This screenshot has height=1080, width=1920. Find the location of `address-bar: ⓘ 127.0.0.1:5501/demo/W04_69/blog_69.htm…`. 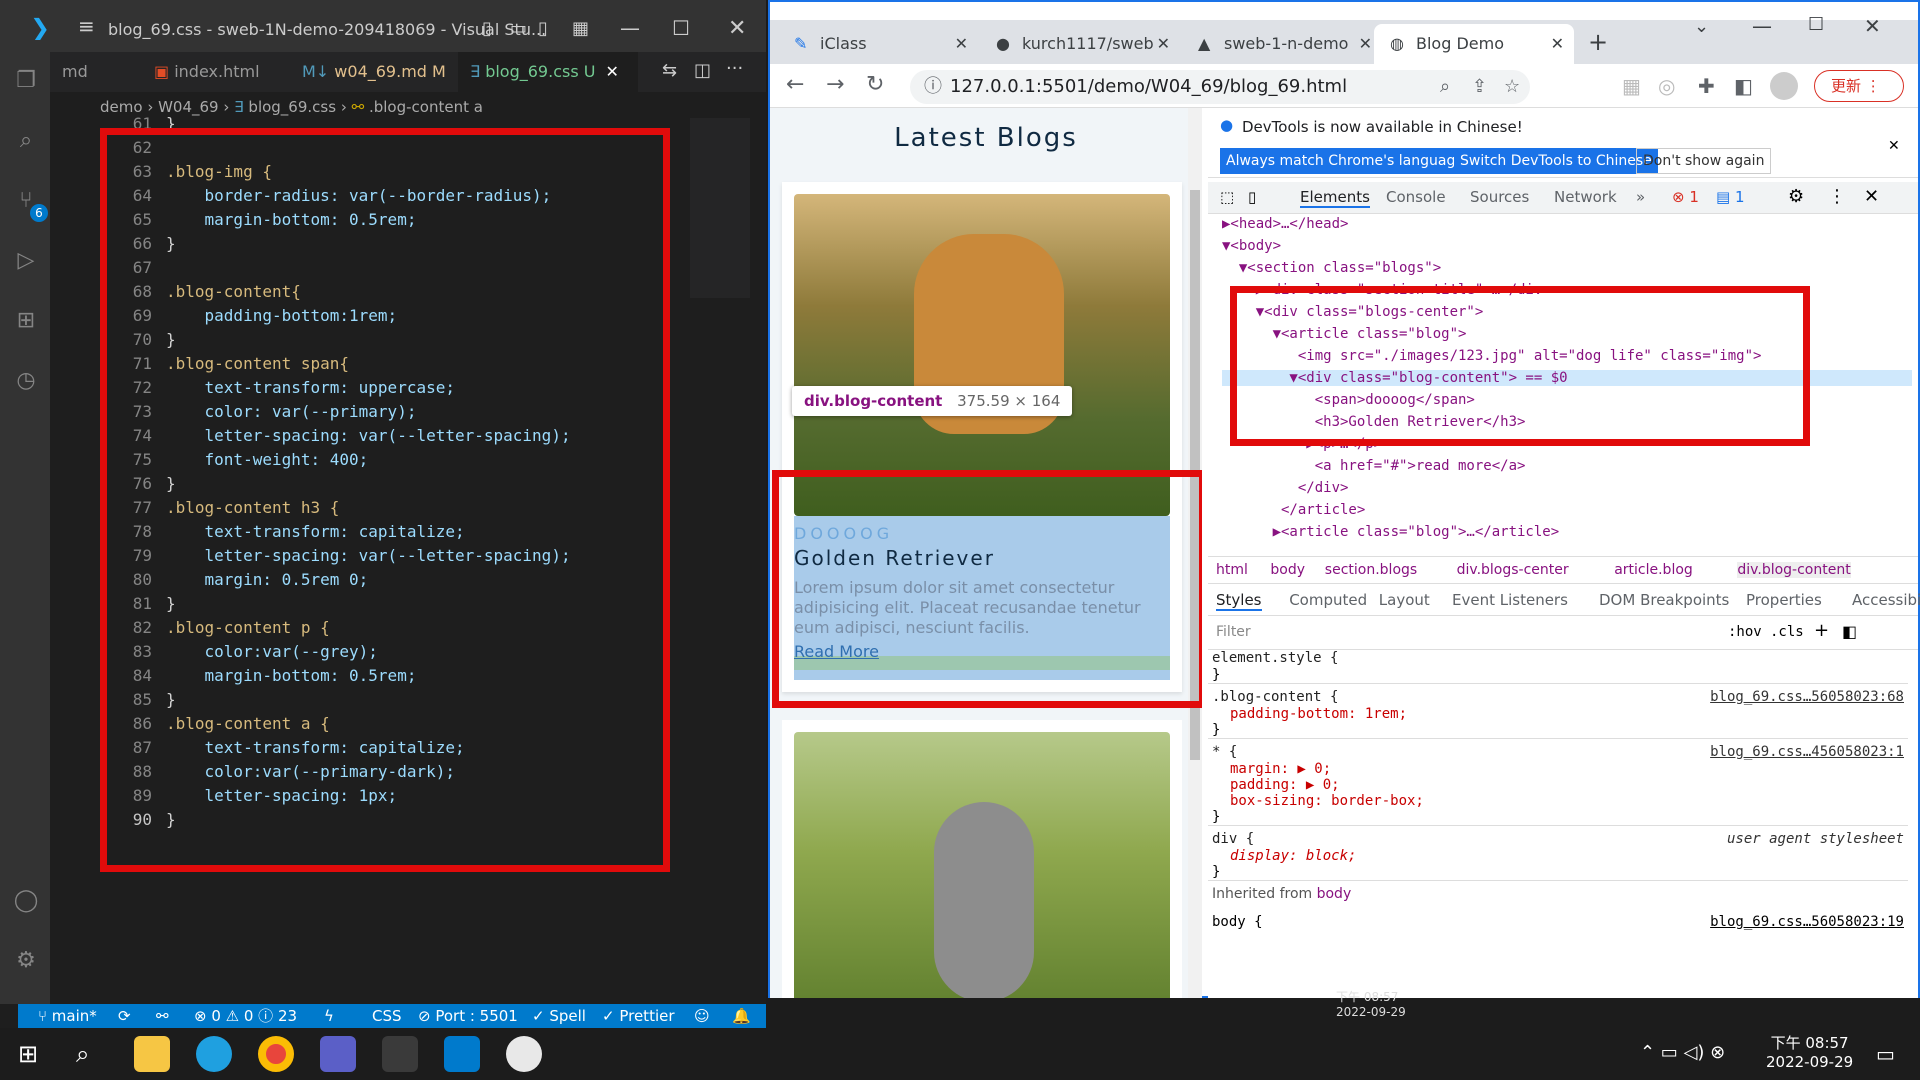

address-bar: ⓘ 127.0.0.1:5501/demo/W04_69/blog_69.htm… is located at coordinates (1220, 87).